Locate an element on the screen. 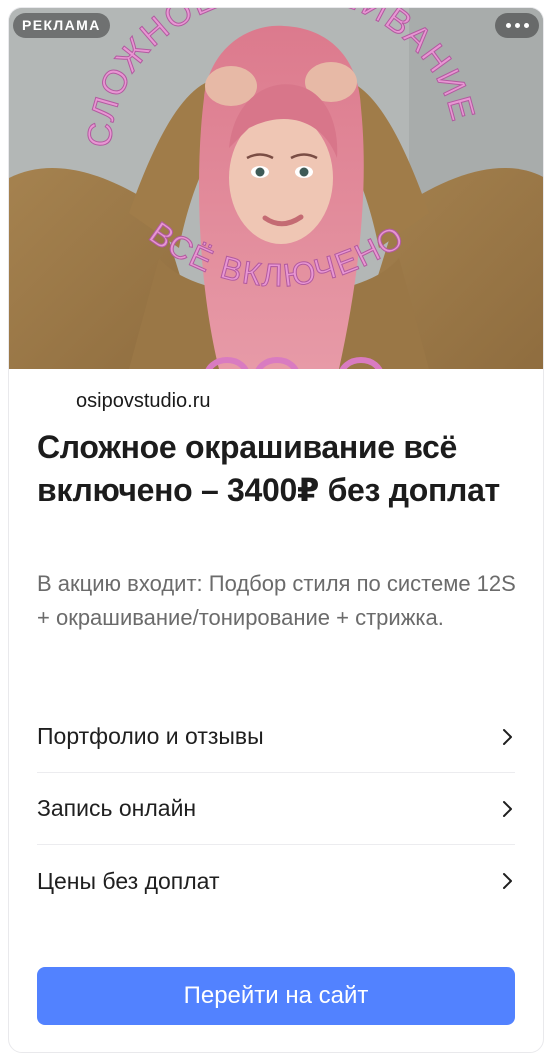 The width and height of the screenshot is (554, 1062). sitelink-portfolio: Портфолио и отзывы is located at coordinates (276, 737).